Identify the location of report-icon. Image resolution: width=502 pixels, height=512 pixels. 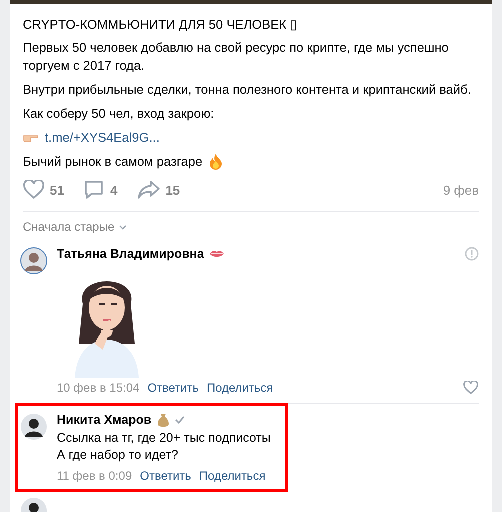
(472, 254).